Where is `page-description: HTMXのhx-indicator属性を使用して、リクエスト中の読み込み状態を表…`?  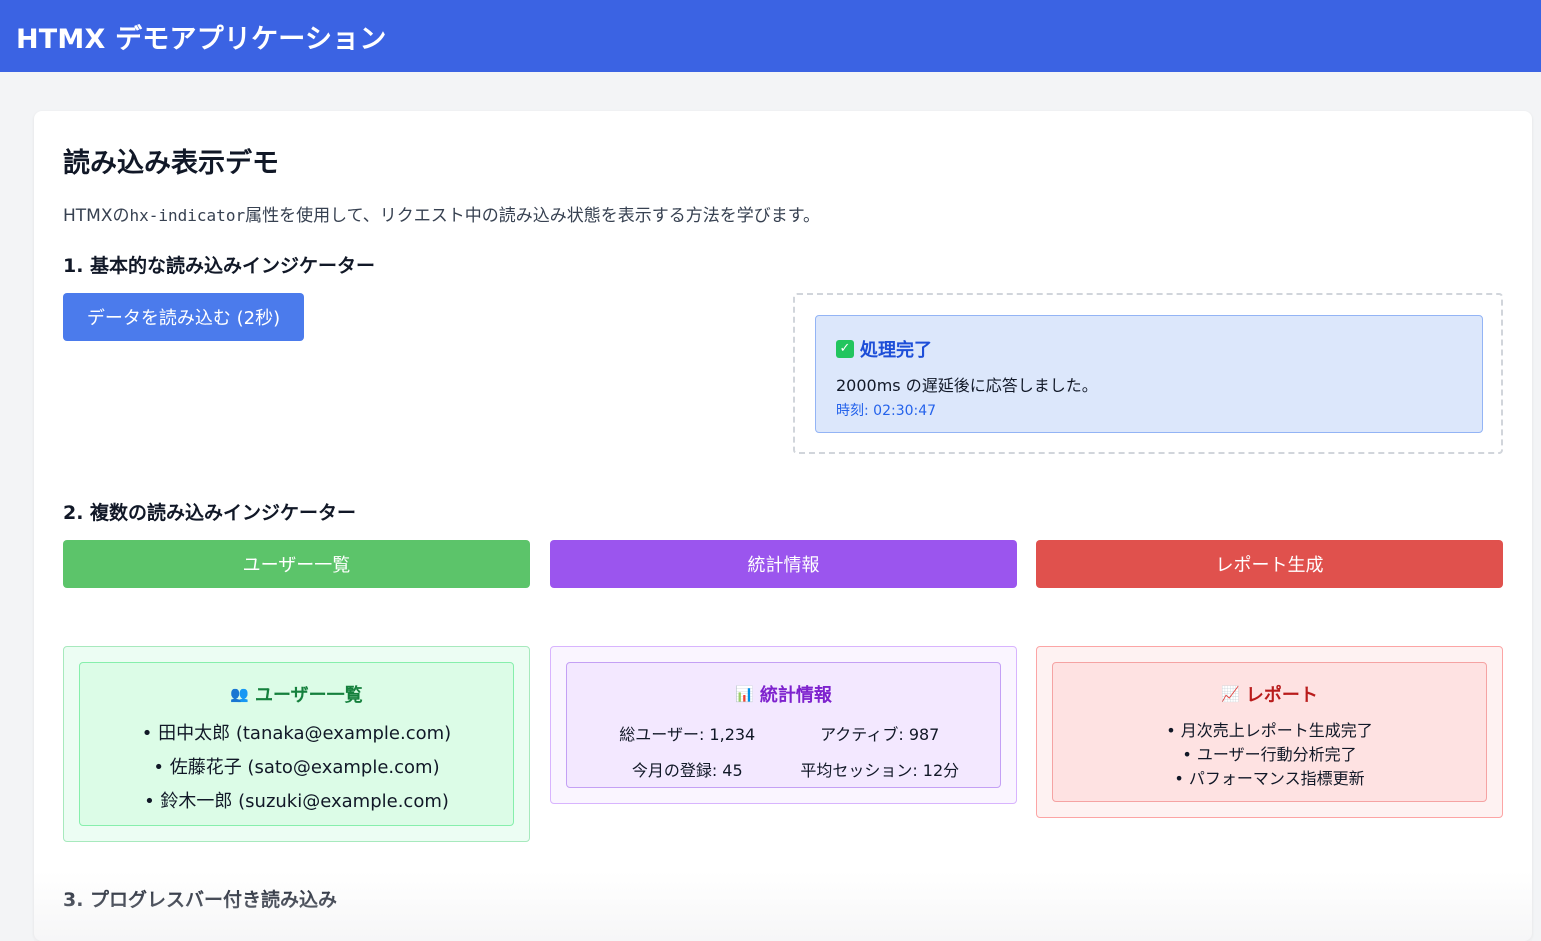 page-description: HTMXのhx-indicator属性を使用して、リクエスト中の読み込み状態を表… is located at coordinates (441, 213).